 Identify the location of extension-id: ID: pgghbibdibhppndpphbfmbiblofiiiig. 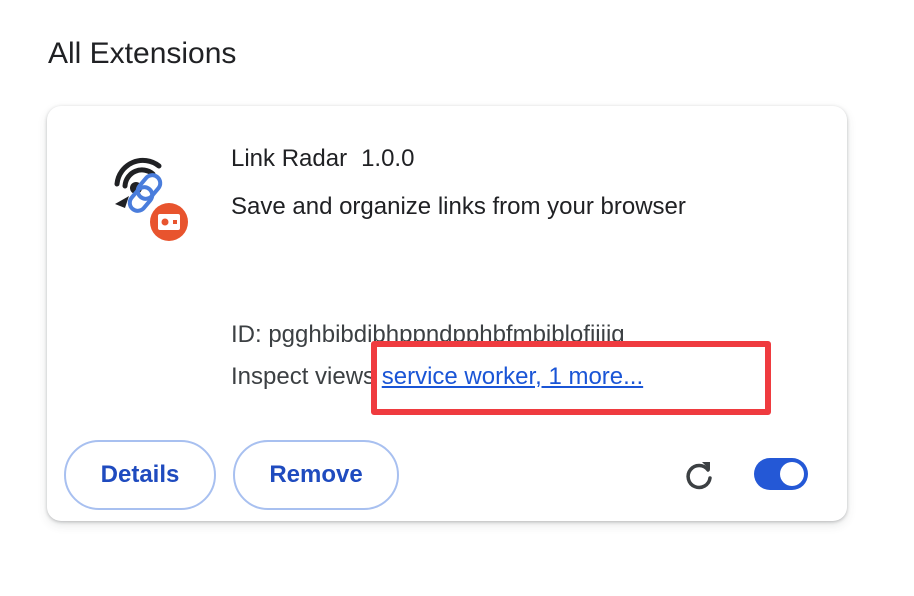
(428, 334).